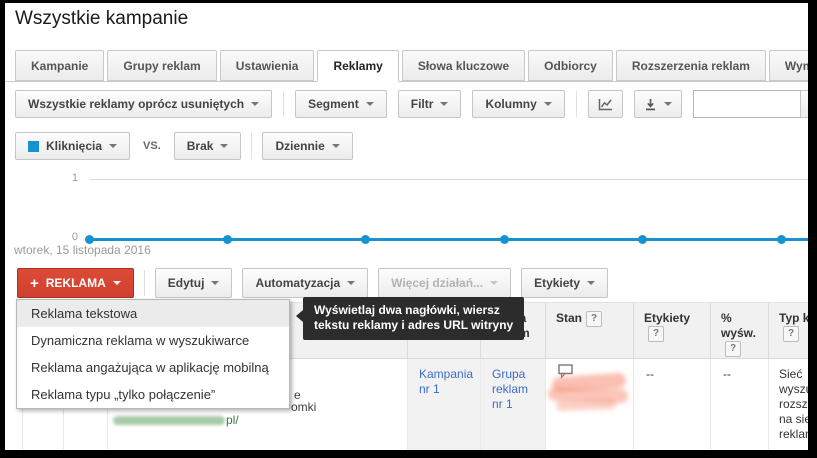 The width and height of the screenshot is (817, 458). I want to click on download-button, so click(657, 104).